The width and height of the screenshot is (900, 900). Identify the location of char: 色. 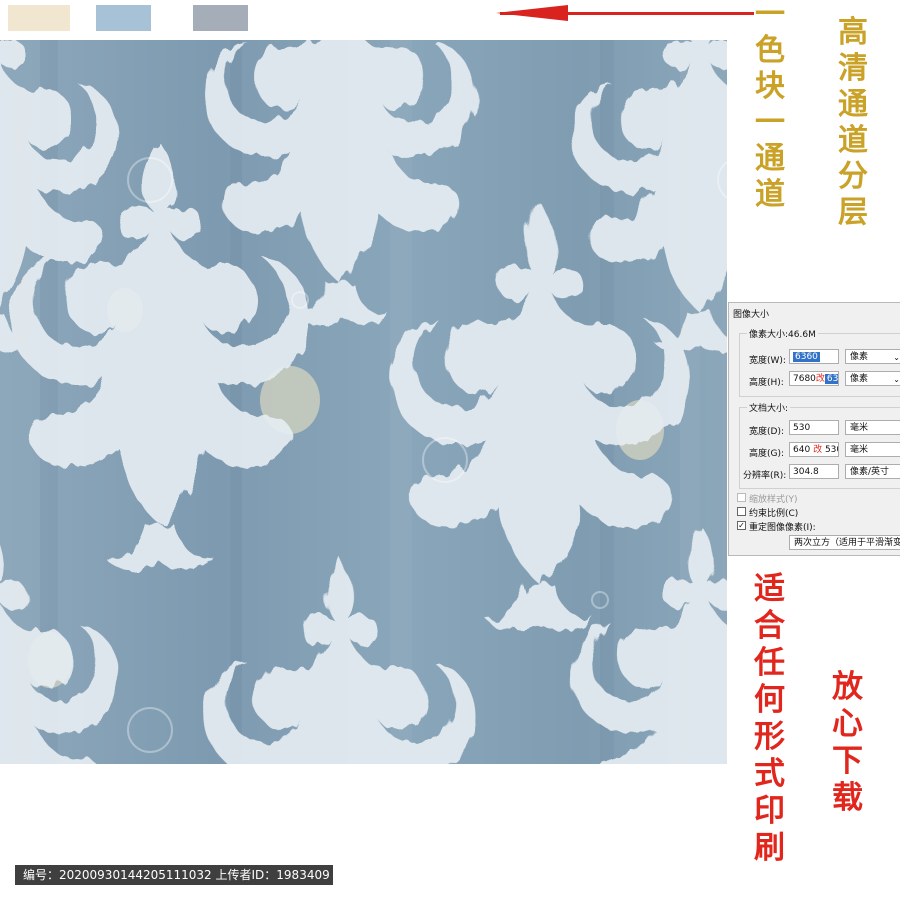
(770, 50).